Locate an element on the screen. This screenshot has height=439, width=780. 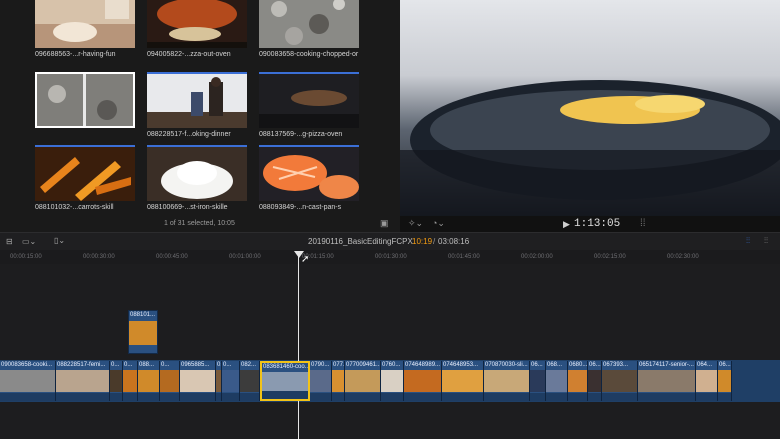
clip-name: 094005822-...zza-out-oven is located at coordinates (189, 54).